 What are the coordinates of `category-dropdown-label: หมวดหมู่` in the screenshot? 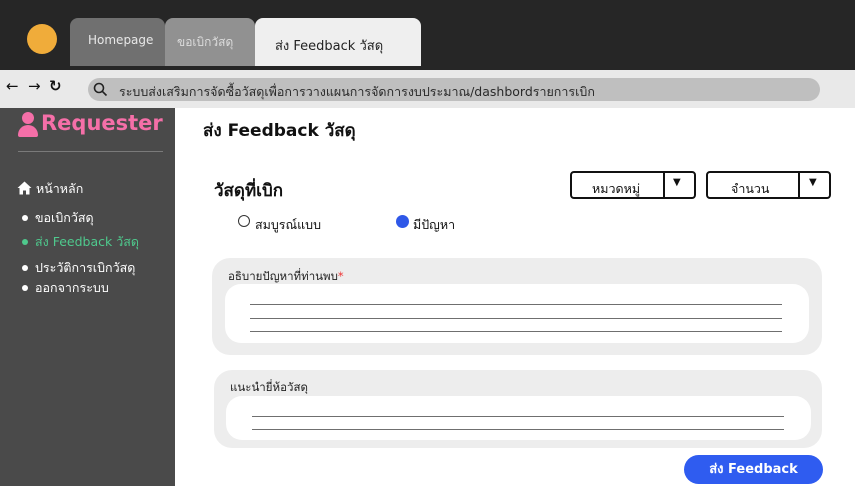 It's located at (616, 188).